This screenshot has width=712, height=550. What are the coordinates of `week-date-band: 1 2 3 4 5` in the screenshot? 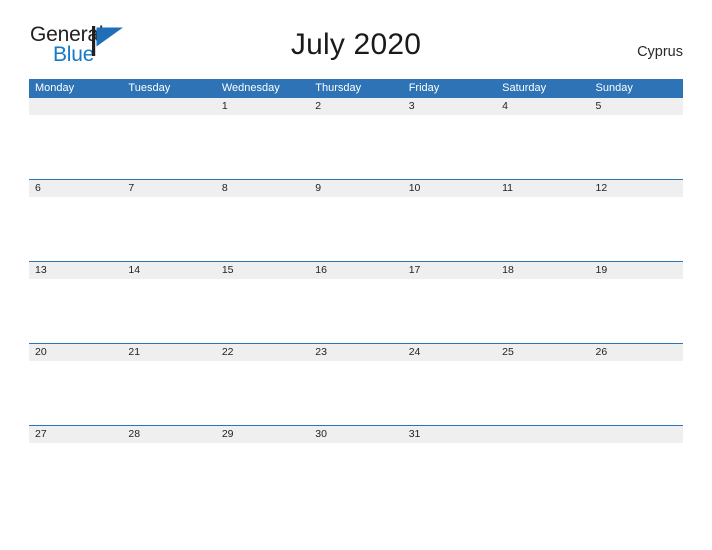 It's located at (356, 106).